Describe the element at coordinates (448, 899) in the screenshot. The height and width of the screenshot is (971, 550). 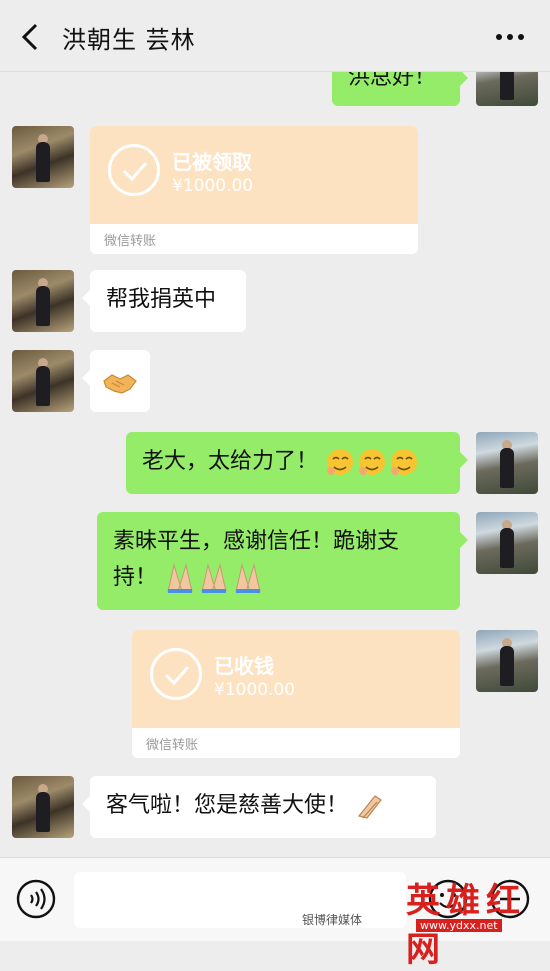
I see `emoji-icon` at that location.